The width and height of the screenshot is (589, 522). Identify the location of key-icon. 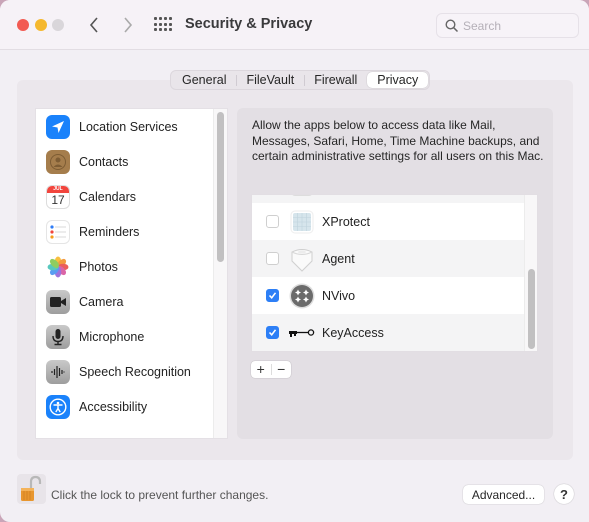
(302, 333).